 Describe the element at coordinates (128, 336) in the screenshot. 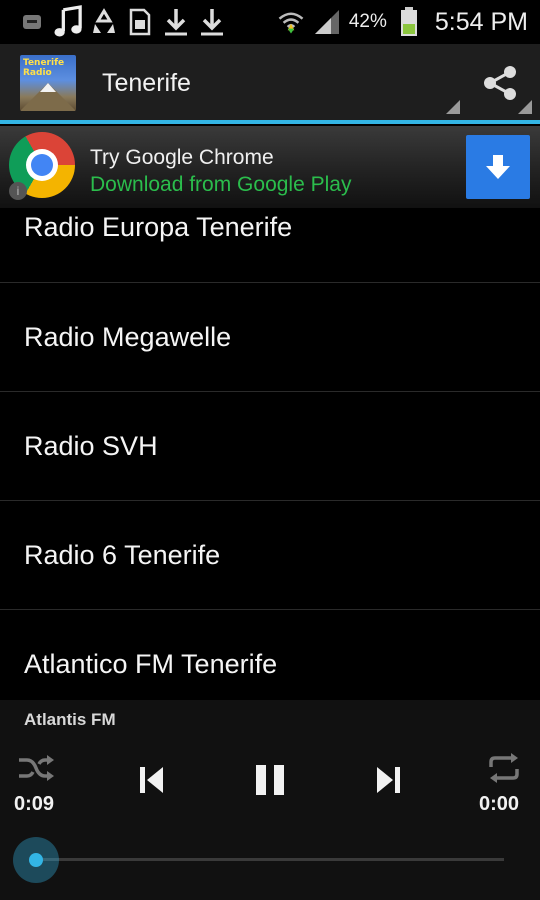

I see `station-name: Radio Megawelle` at that location.